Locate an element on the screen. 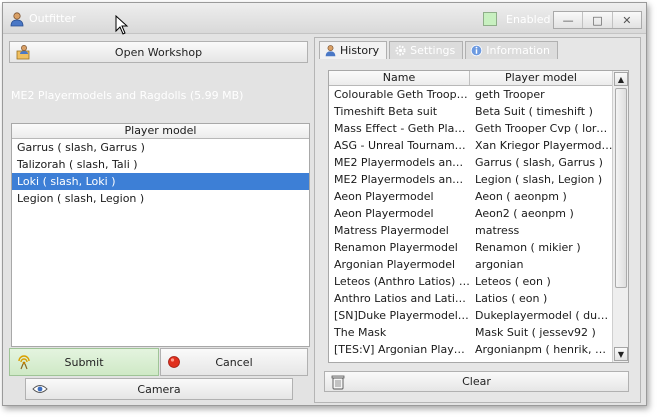  cell-player-model: geth Trooper is located at coordinates (510, 94).